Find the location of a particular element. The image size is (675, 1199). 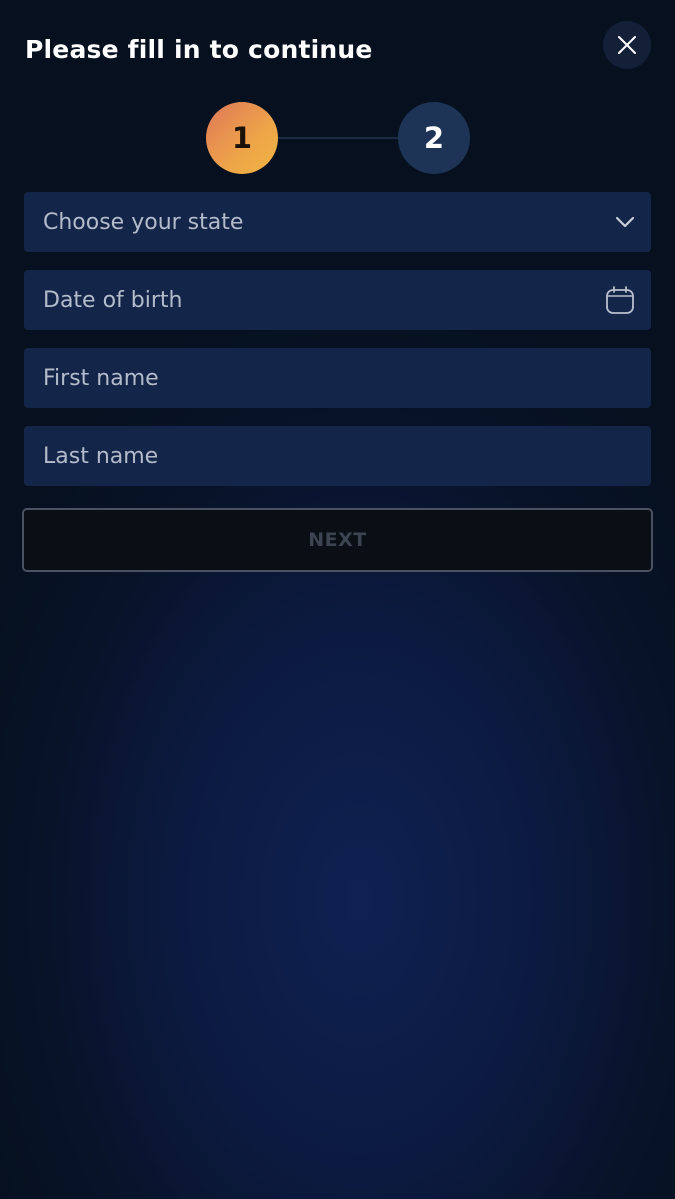

first-name-placeholder: First name is located at coordinates (101, 378).